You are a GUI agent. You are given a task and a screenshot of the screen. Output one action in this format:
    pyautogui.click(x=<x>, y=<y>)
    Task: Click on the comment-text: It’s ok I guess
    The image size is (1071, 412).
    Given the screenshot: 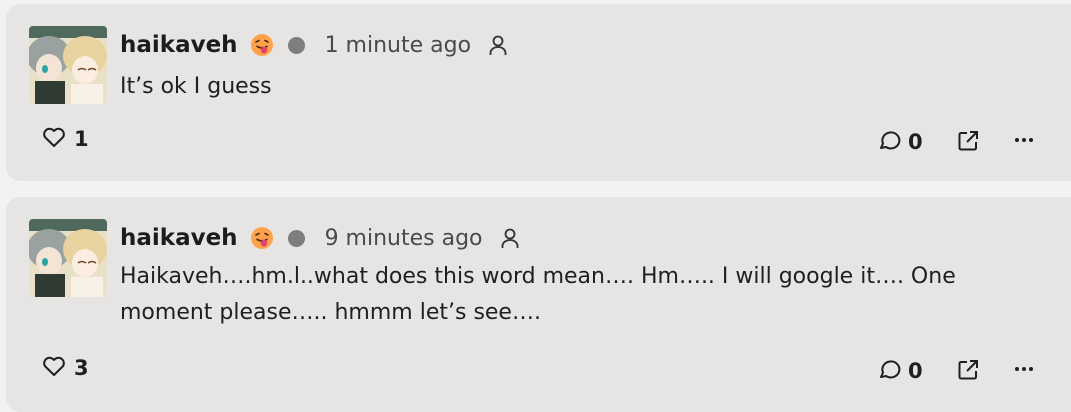 What is the action you would take?
    pyautogui.click(x=196, y=86)
    